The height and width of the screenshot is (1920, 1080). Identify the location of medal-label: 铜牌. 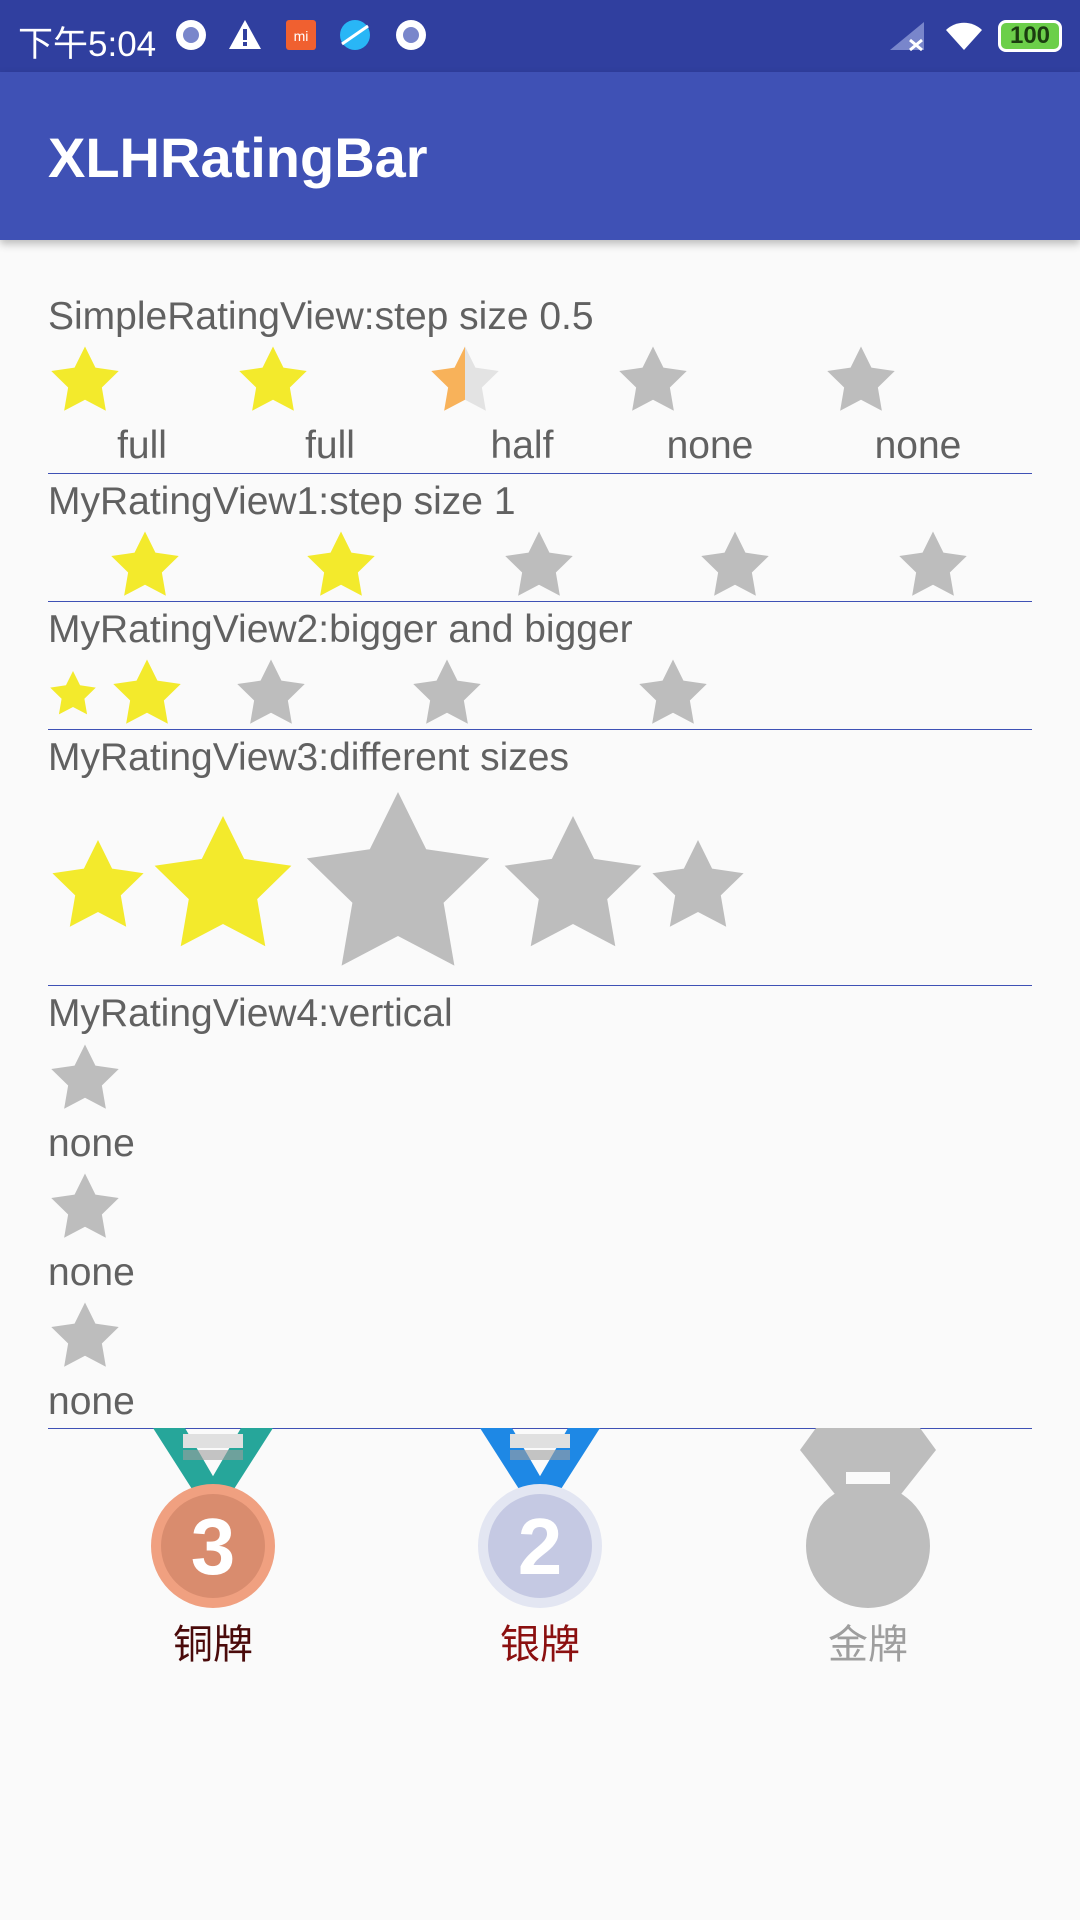
(213, 1645).